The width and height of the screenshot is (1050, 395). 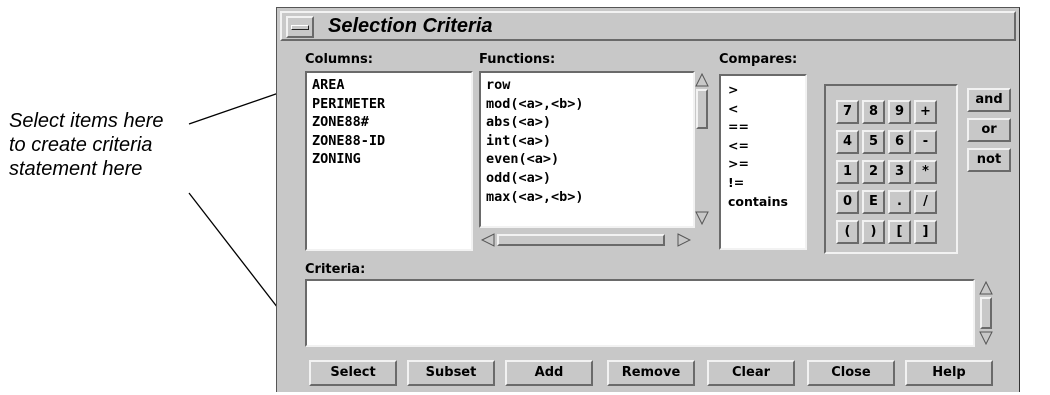 What do you see at coordinates (587, 197) in the screenshot?
I see `function-item: max(<a>,<b>)` at bounding box center [587, 197].